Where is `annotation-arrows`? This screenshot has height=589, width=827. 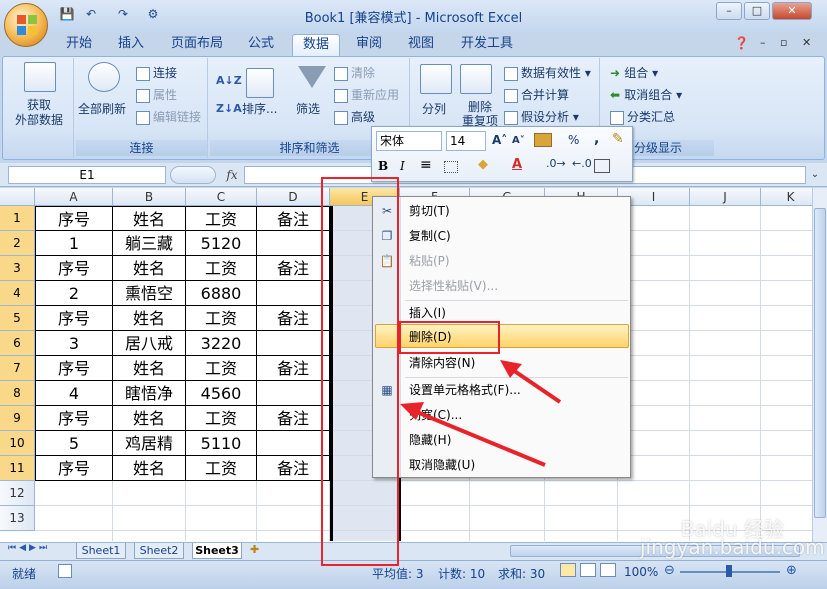
annotation-arrows is located at coordinates (481, 413).